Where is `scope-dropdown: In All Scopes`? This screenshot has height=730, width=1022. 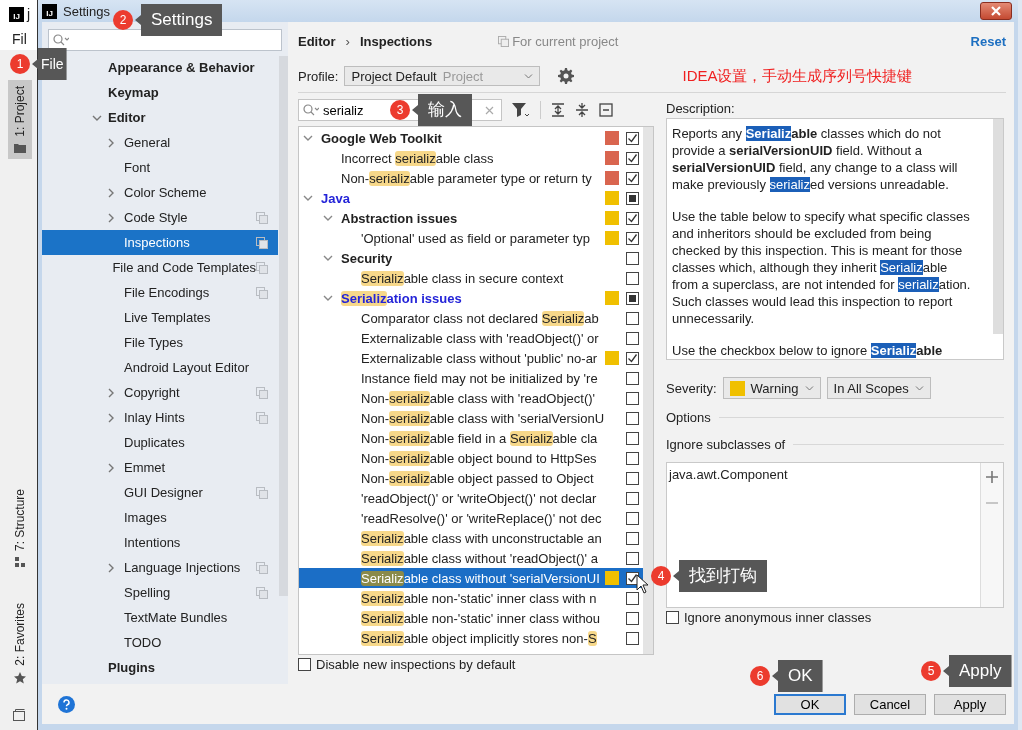 scope-dropdown: In All Scopes is located at coordinates (878, 388).